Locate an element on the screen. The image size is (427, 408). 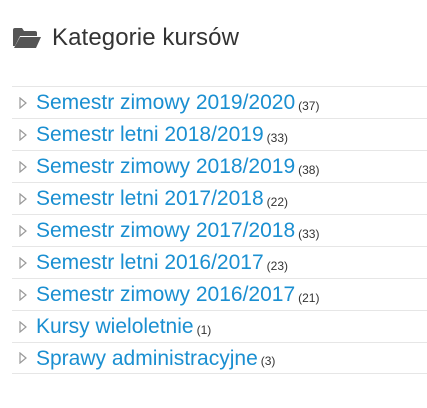
category-item: Semestr zimowy 2019/2020 (37) is located at coordinates (219, 102).